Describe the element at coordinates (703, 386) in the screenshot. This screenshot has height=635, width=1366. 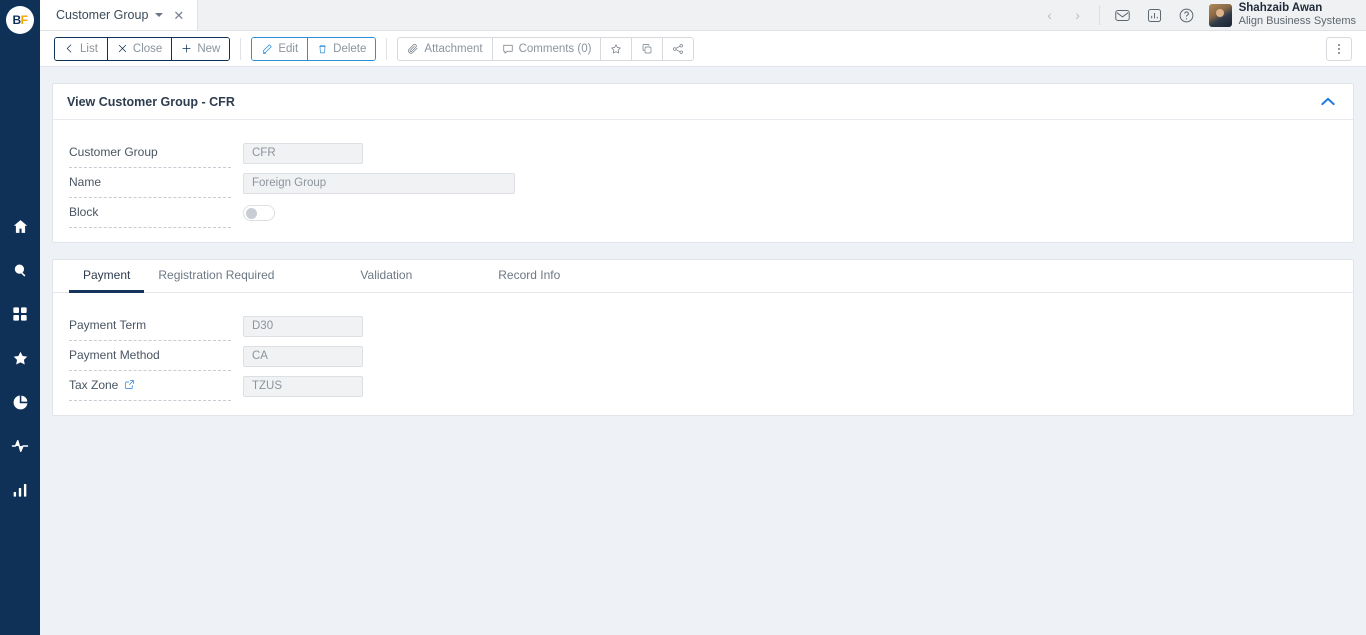
I see `field-row-tax-zone: Tax Zone TZUS` at that location.